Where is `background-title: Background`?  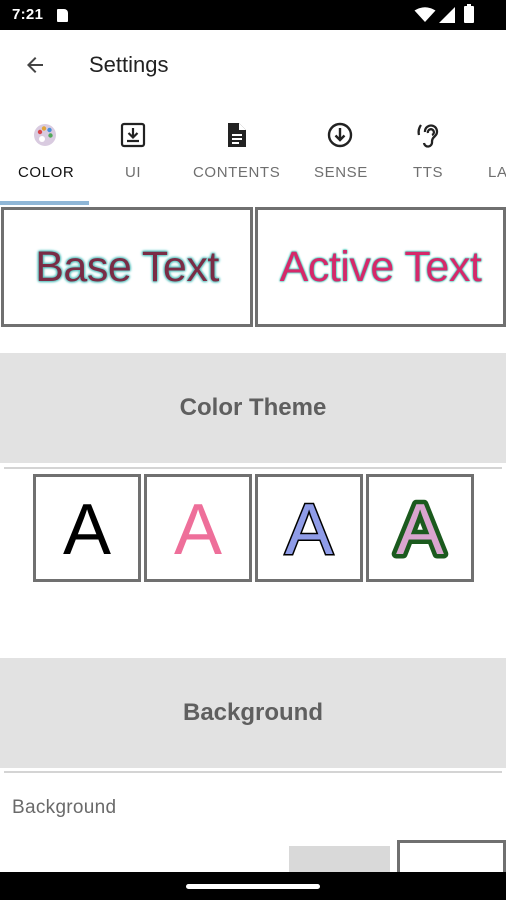 background-title: Background is located at coordinates (252, 712).